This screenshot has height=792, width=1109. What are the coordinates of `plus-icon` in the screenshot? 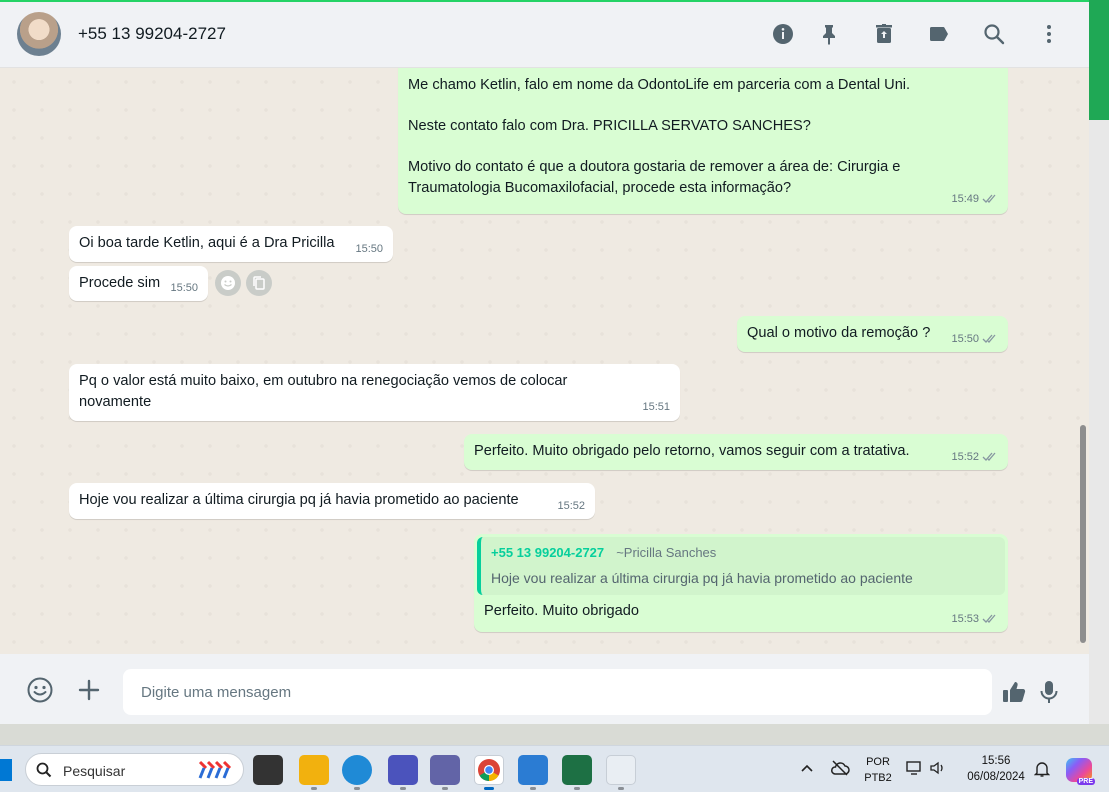 It's located at (89, 690).